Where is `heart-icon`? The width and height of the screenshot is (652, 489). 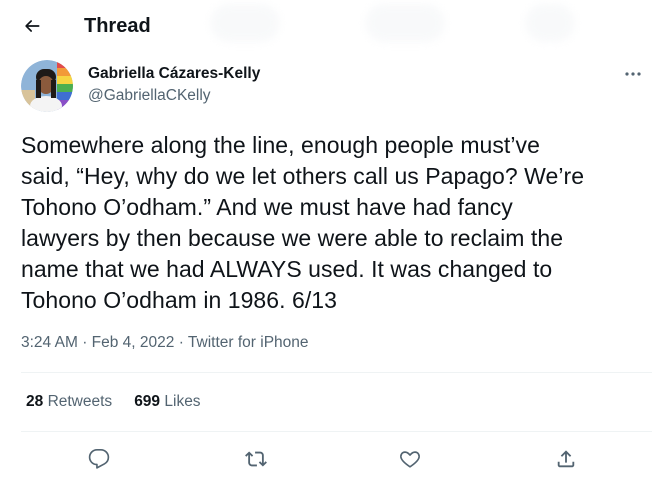 heart-icon is located at coordinates (410, 459).